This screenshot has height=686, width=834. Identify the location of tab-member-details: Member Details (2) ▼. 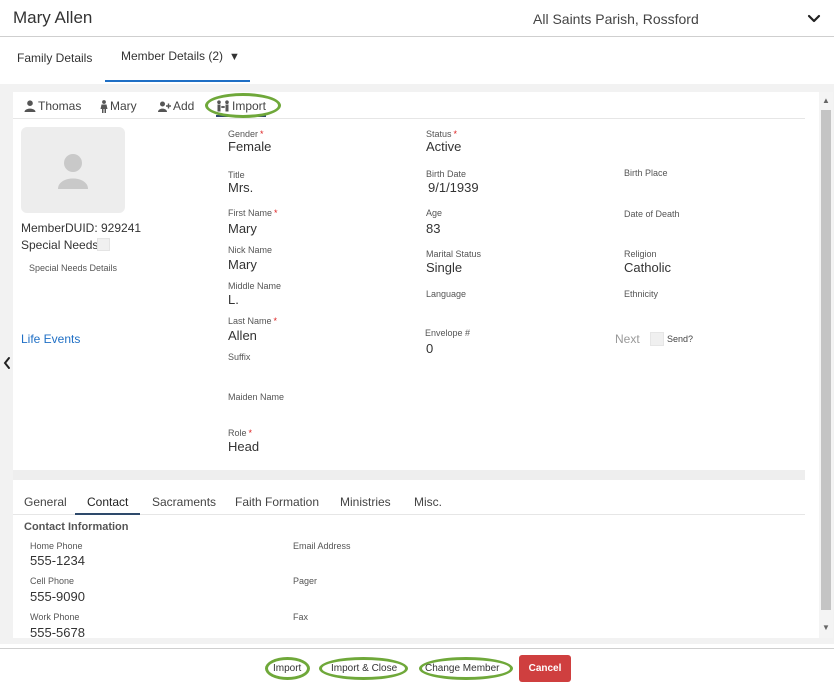
(177, 60).